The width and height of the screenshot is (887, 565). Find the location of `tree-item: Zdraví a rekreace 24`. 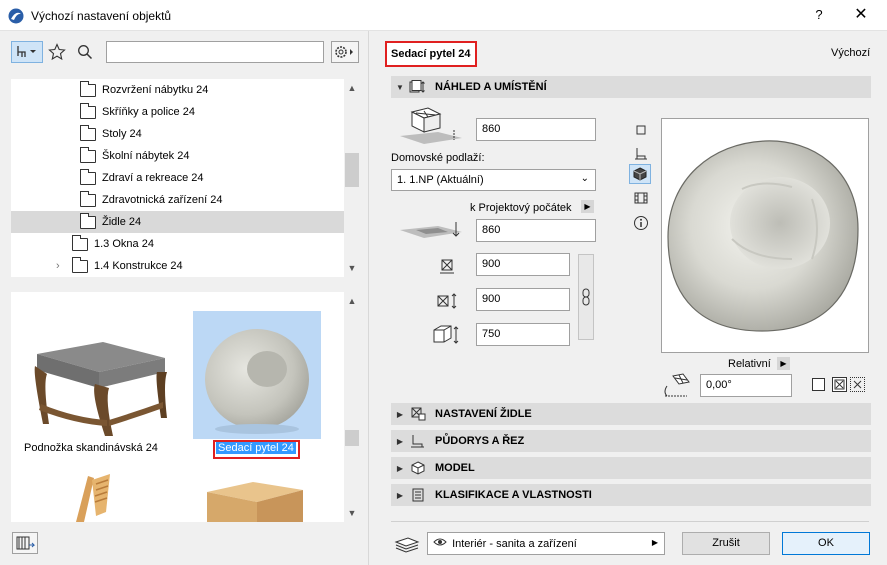

tree-item: Zdraví a rekreace 24 is located at coordinates (177, 178).